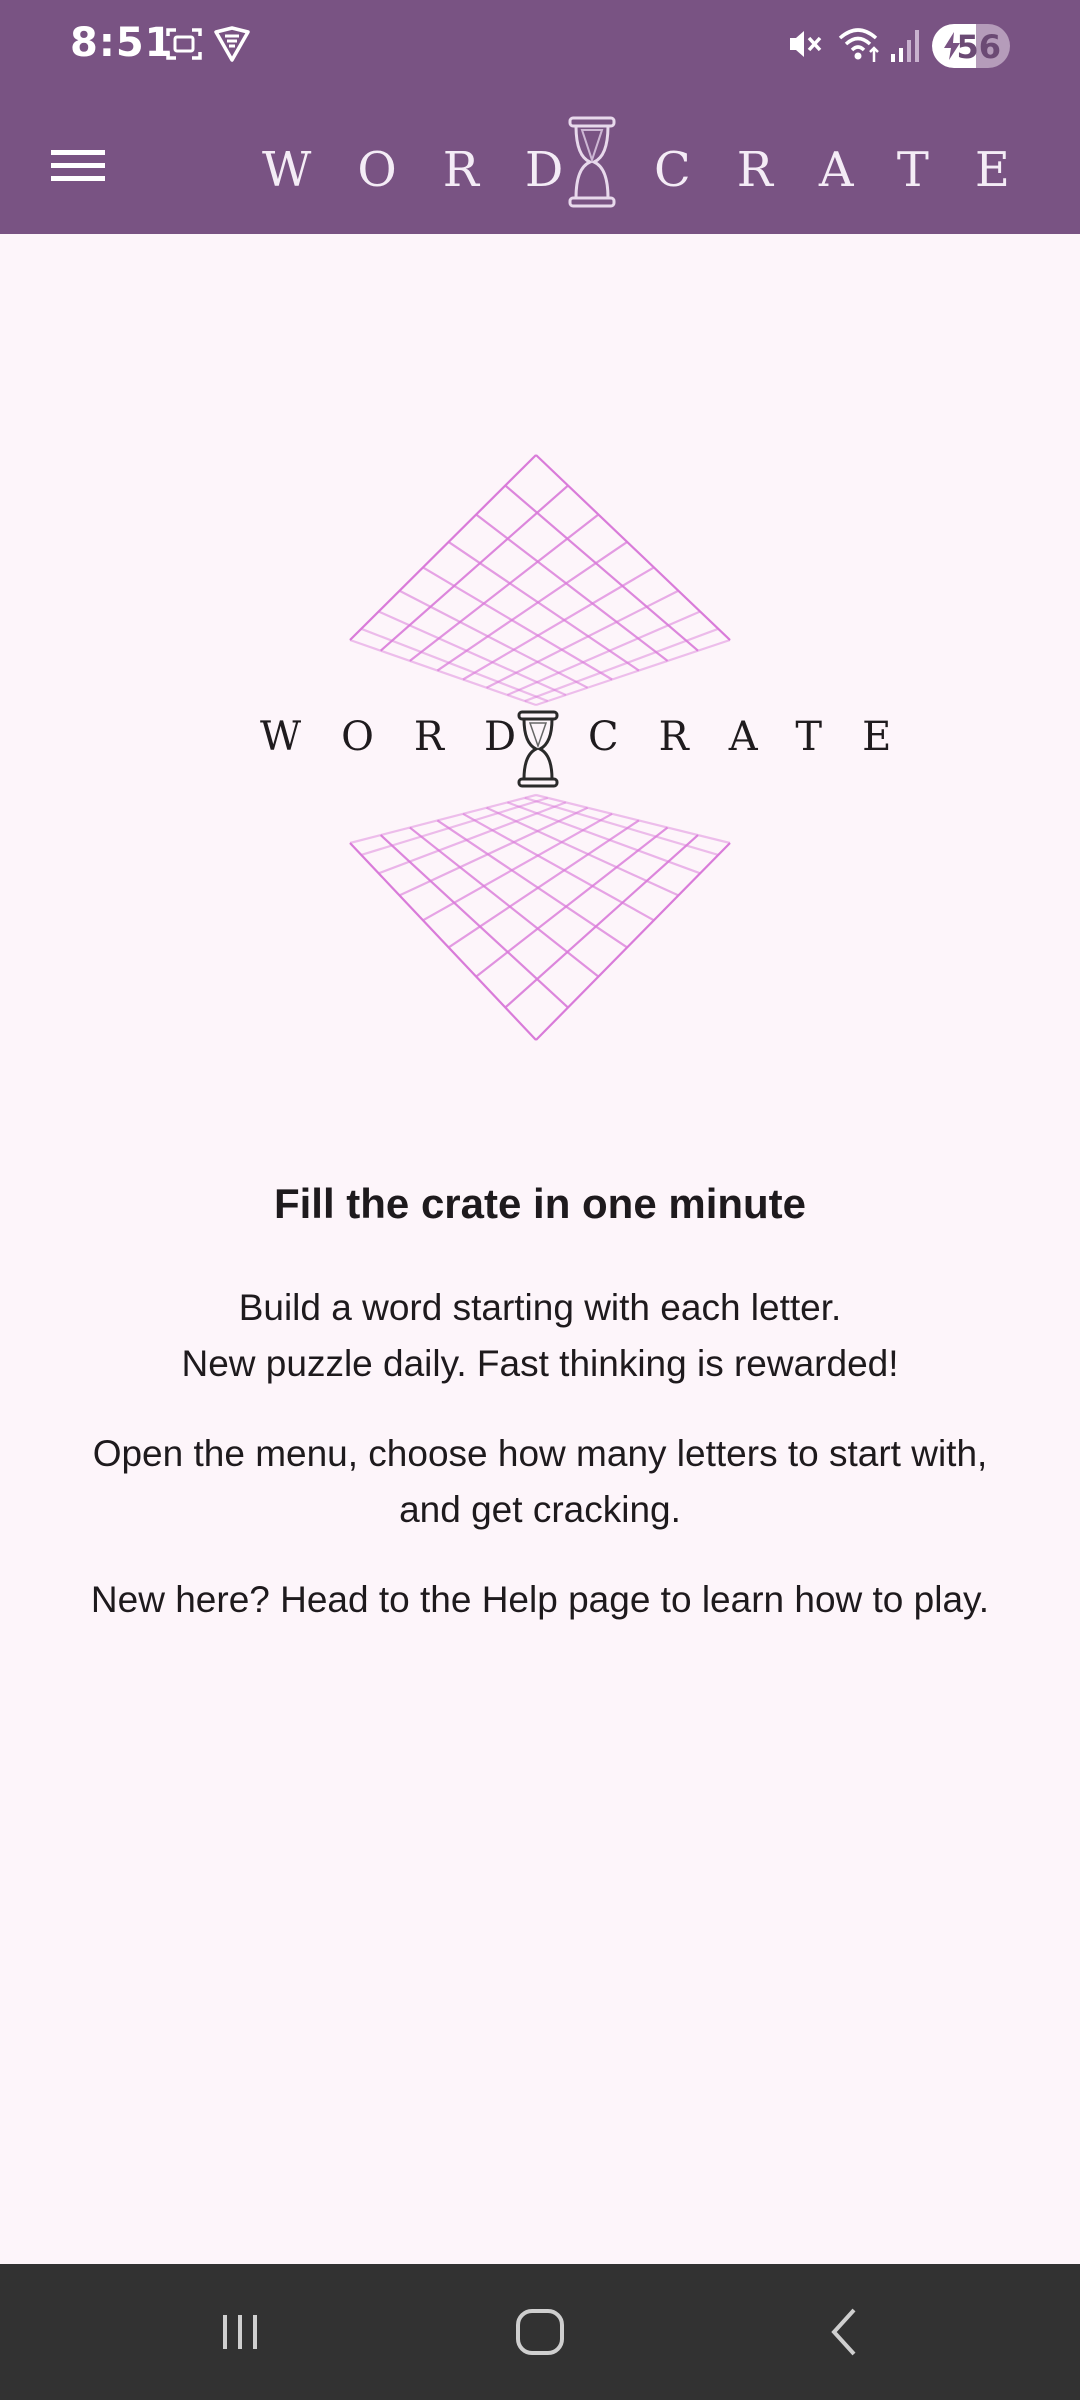 The image size is (1080, 2400). Describe the element at coordinates (540, 1203) in the screenshot. I see `headline: Fill the crate in one minute` at that location.